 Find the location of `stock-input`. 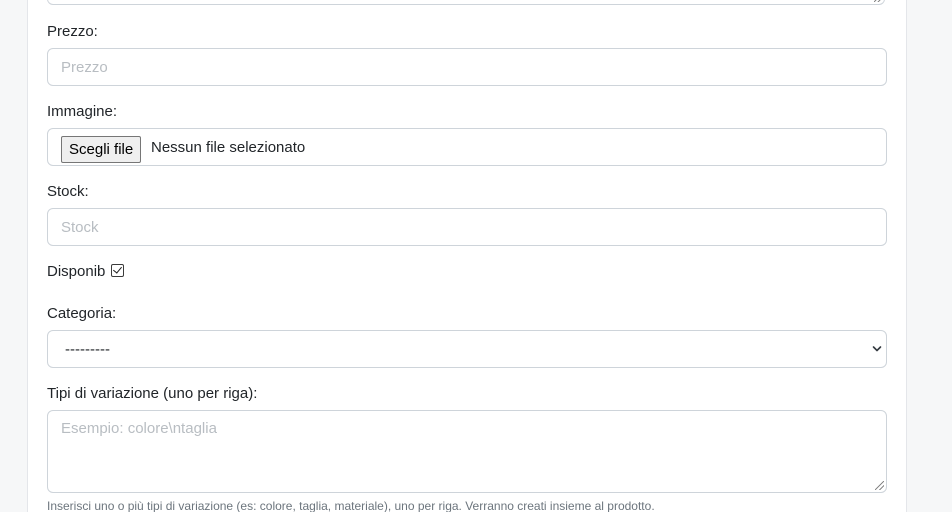

stock-input is located at coordinates (467, 227).